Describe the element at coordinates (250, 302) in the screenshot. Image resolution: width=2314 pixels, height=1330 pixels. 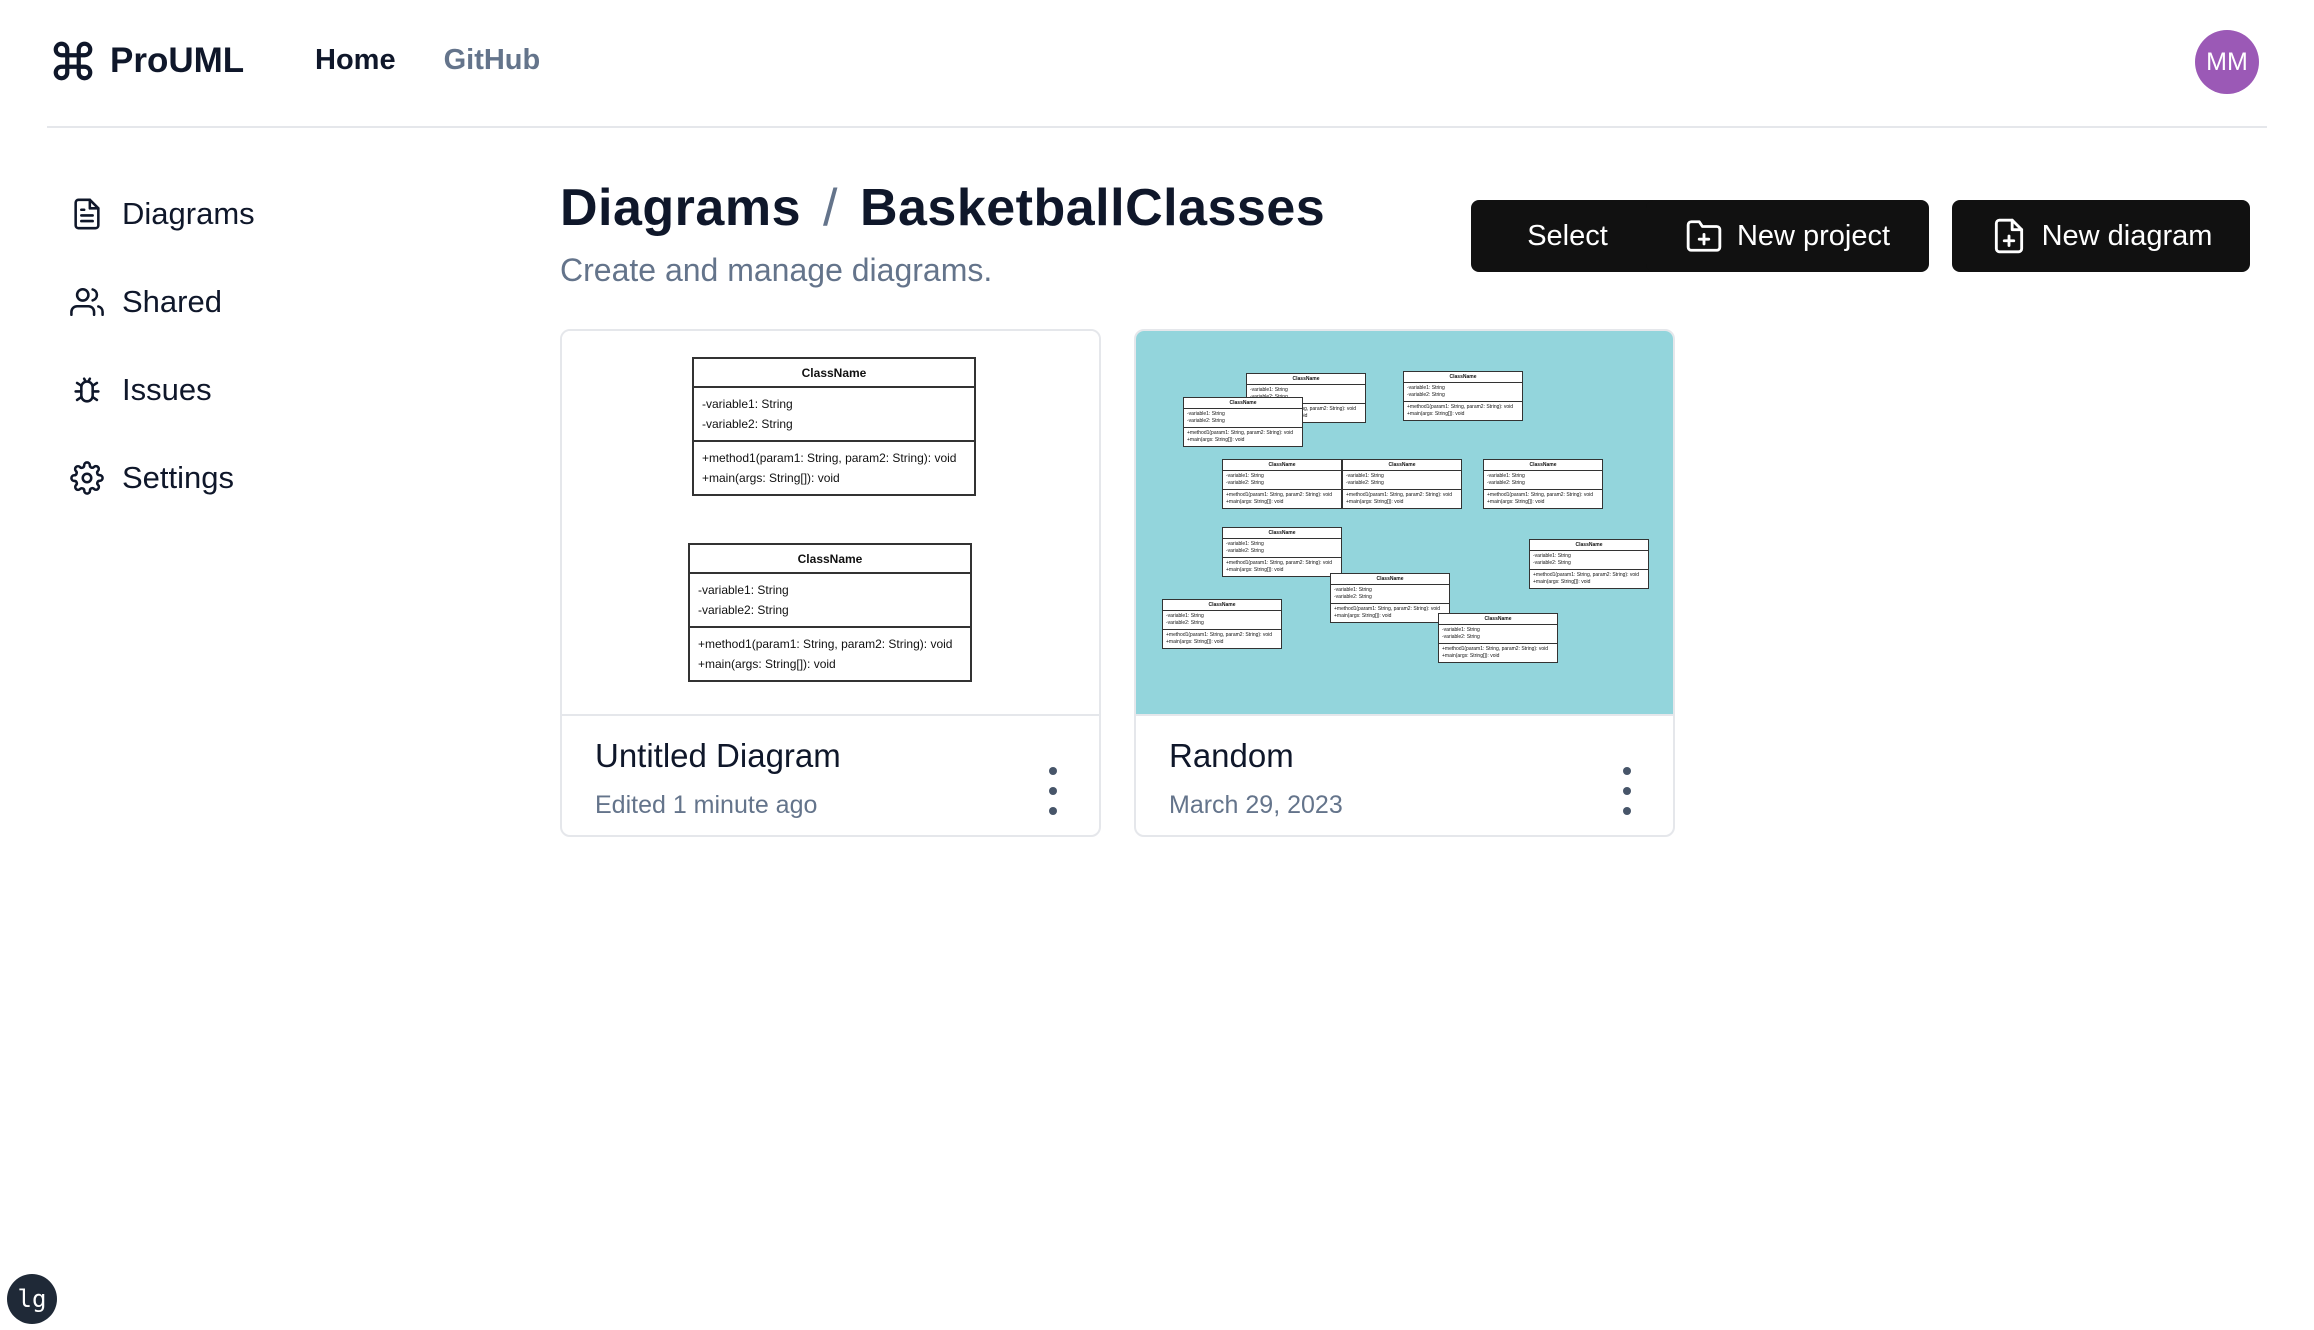
I see `sidebar-item-shared: Shared` at that location.